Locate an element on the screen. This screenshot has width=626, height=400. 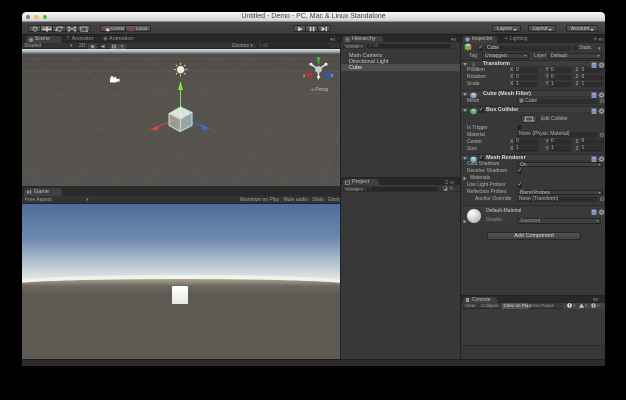
svg-text: z is located at coordinates (332, 75).